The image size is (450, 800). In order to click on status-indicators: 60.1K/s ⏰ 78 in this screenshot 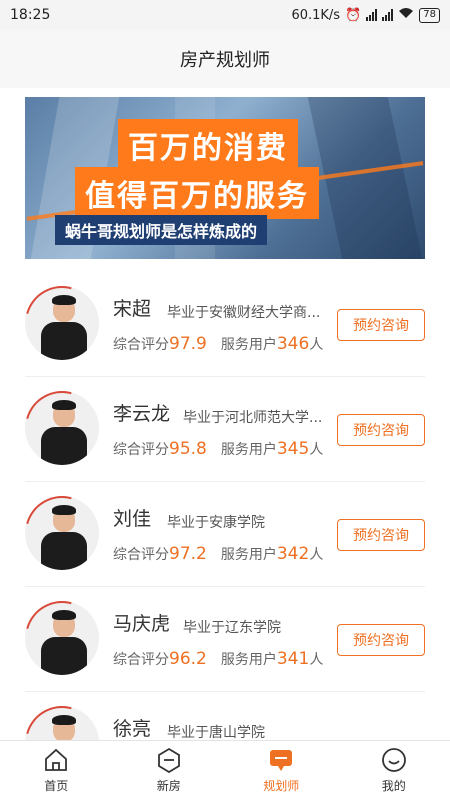, I will do `click(365, 15)`.